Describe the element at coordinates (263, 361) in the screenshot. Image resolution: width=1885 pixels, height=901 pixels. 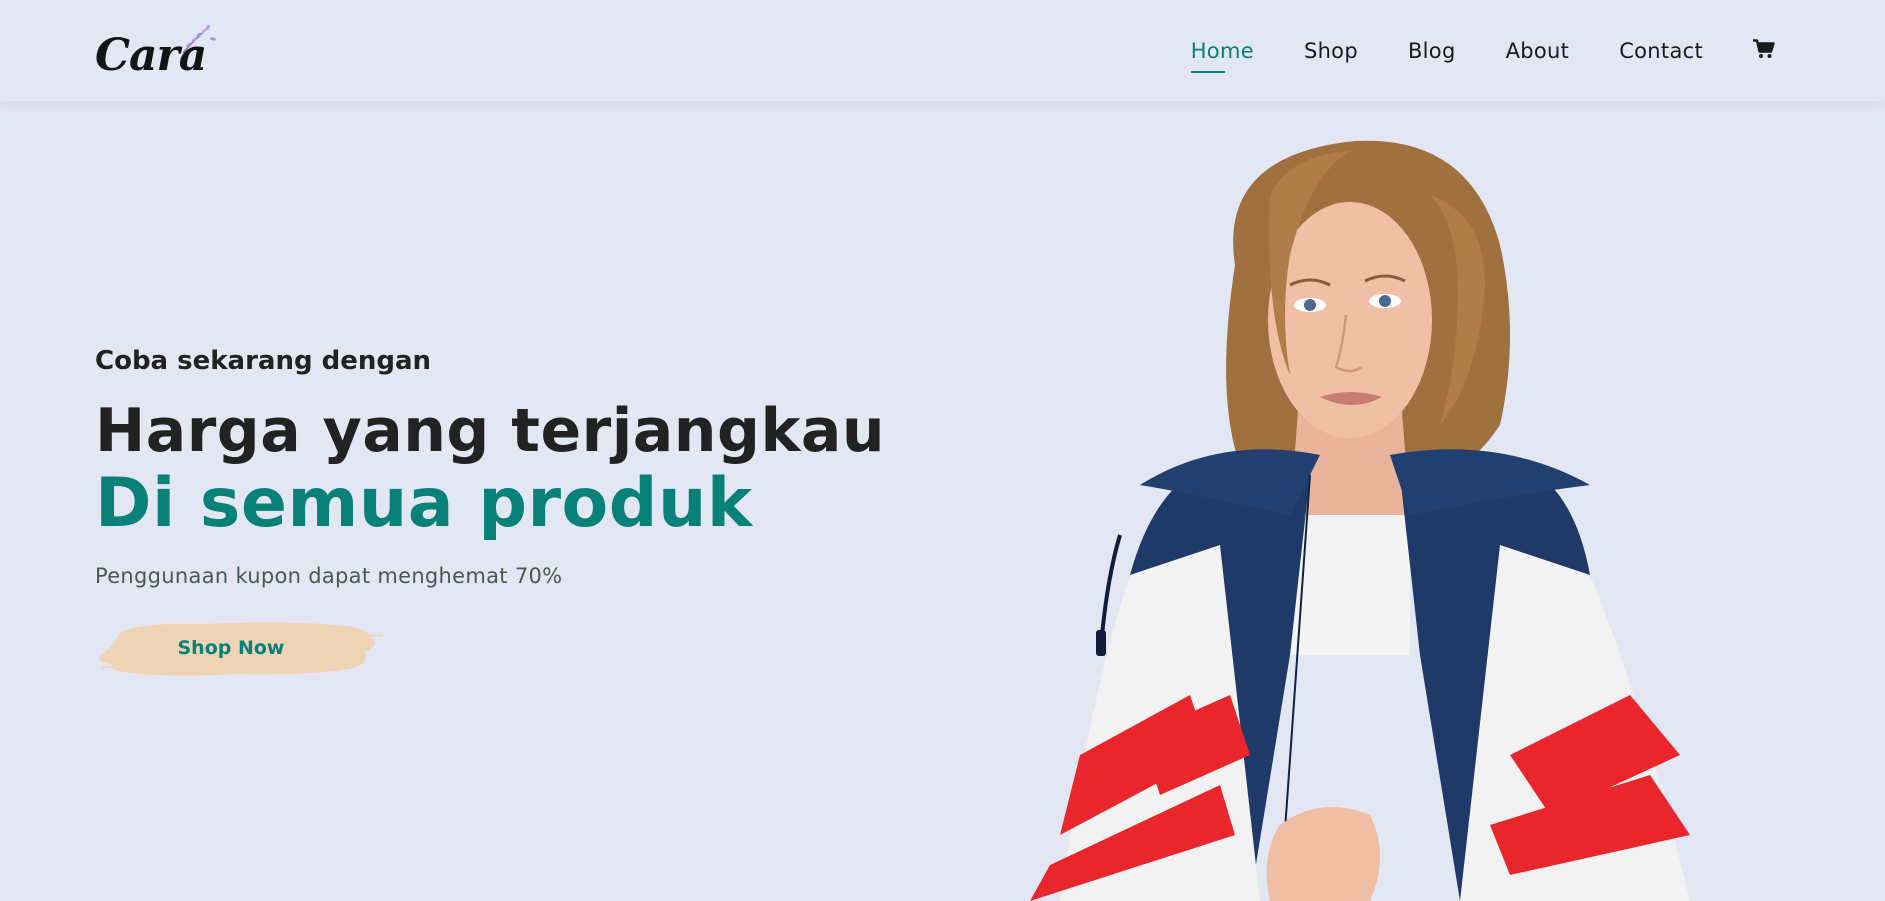
I see `hero-pretitle: Coba sekarang dengan` at that location.